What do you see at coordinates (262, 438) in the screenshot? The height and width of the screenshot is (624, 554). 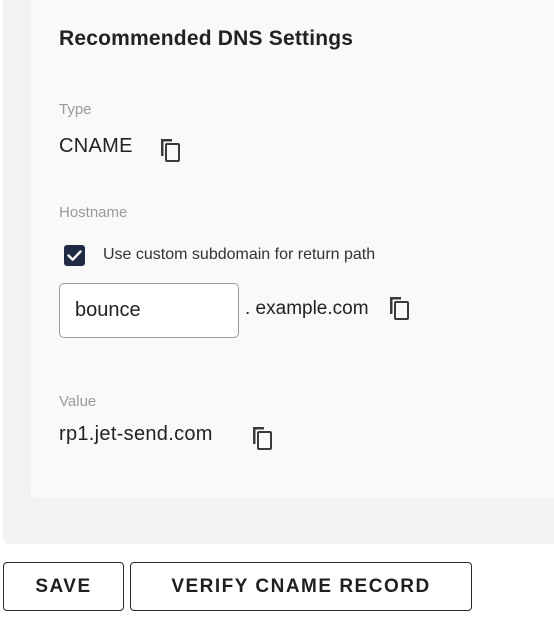 I see `copy-value-icon` at bounding box center [262, 438].